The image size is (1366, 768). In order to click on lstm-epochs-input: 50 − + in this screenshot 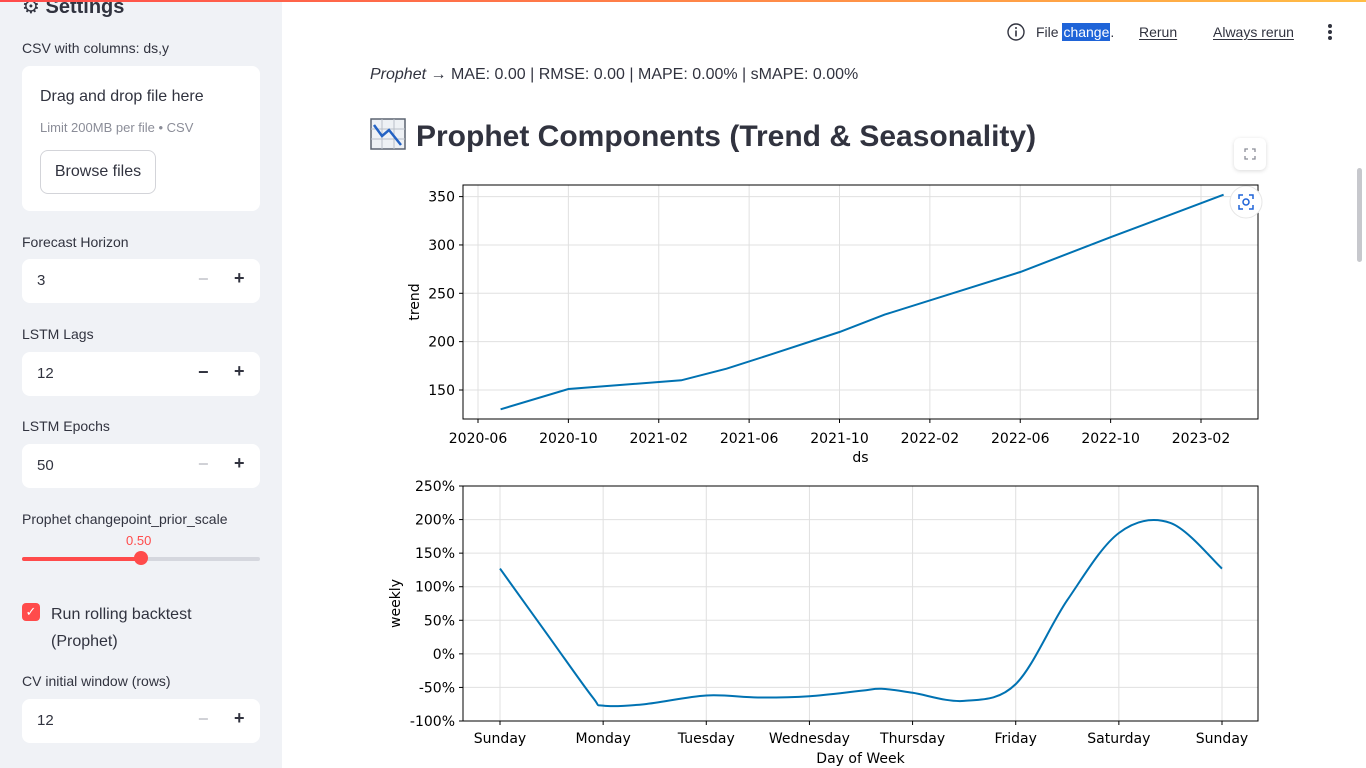, I will do `click(141, 466)`.